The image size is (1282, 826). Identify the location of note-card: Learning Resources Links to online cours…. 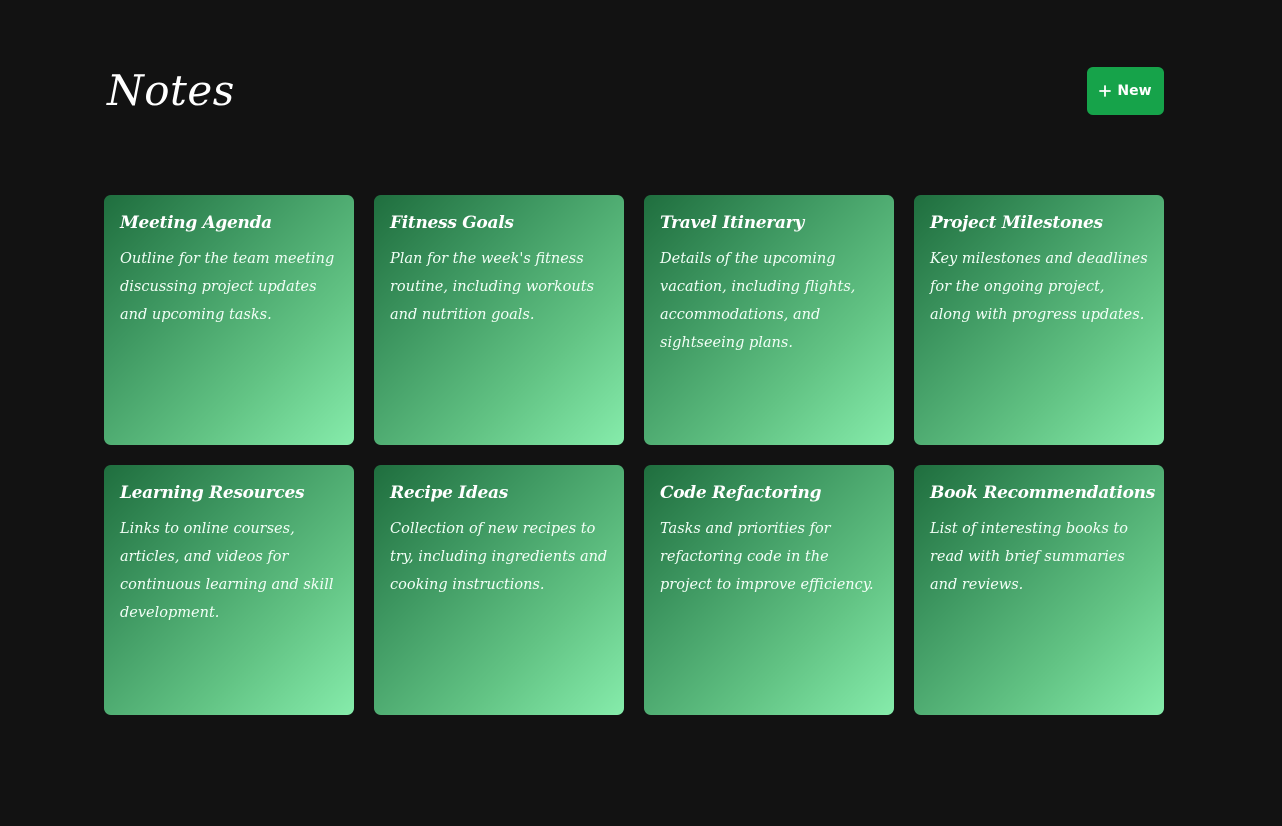
(229, 590).